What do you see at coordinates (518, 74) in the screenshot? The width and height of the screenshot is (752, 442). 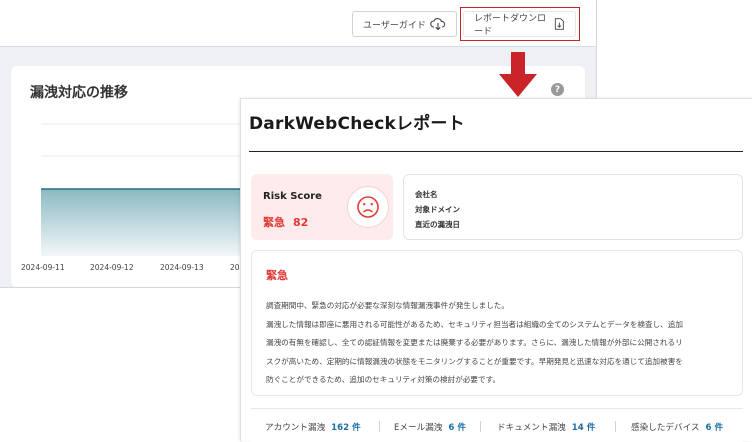 I see `down-arrow-icon` at bounding box center [518, 74].